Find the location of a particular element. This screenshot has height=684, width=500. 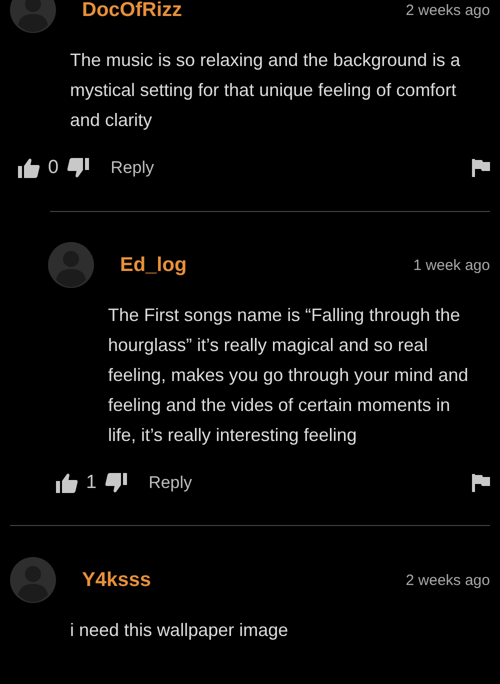

author-name: DocOfRizz is located at coordinates (132, 11).